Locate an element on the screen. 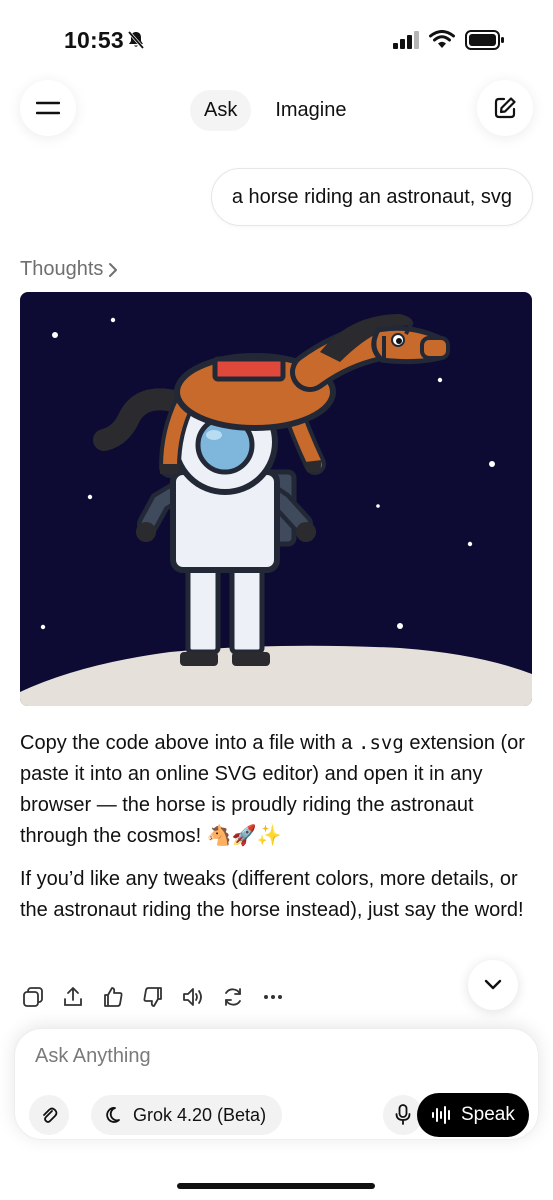 The height and width of the screenshot is (1200, 553). status-bar: 10:53 is located at coordinates (276, 40).